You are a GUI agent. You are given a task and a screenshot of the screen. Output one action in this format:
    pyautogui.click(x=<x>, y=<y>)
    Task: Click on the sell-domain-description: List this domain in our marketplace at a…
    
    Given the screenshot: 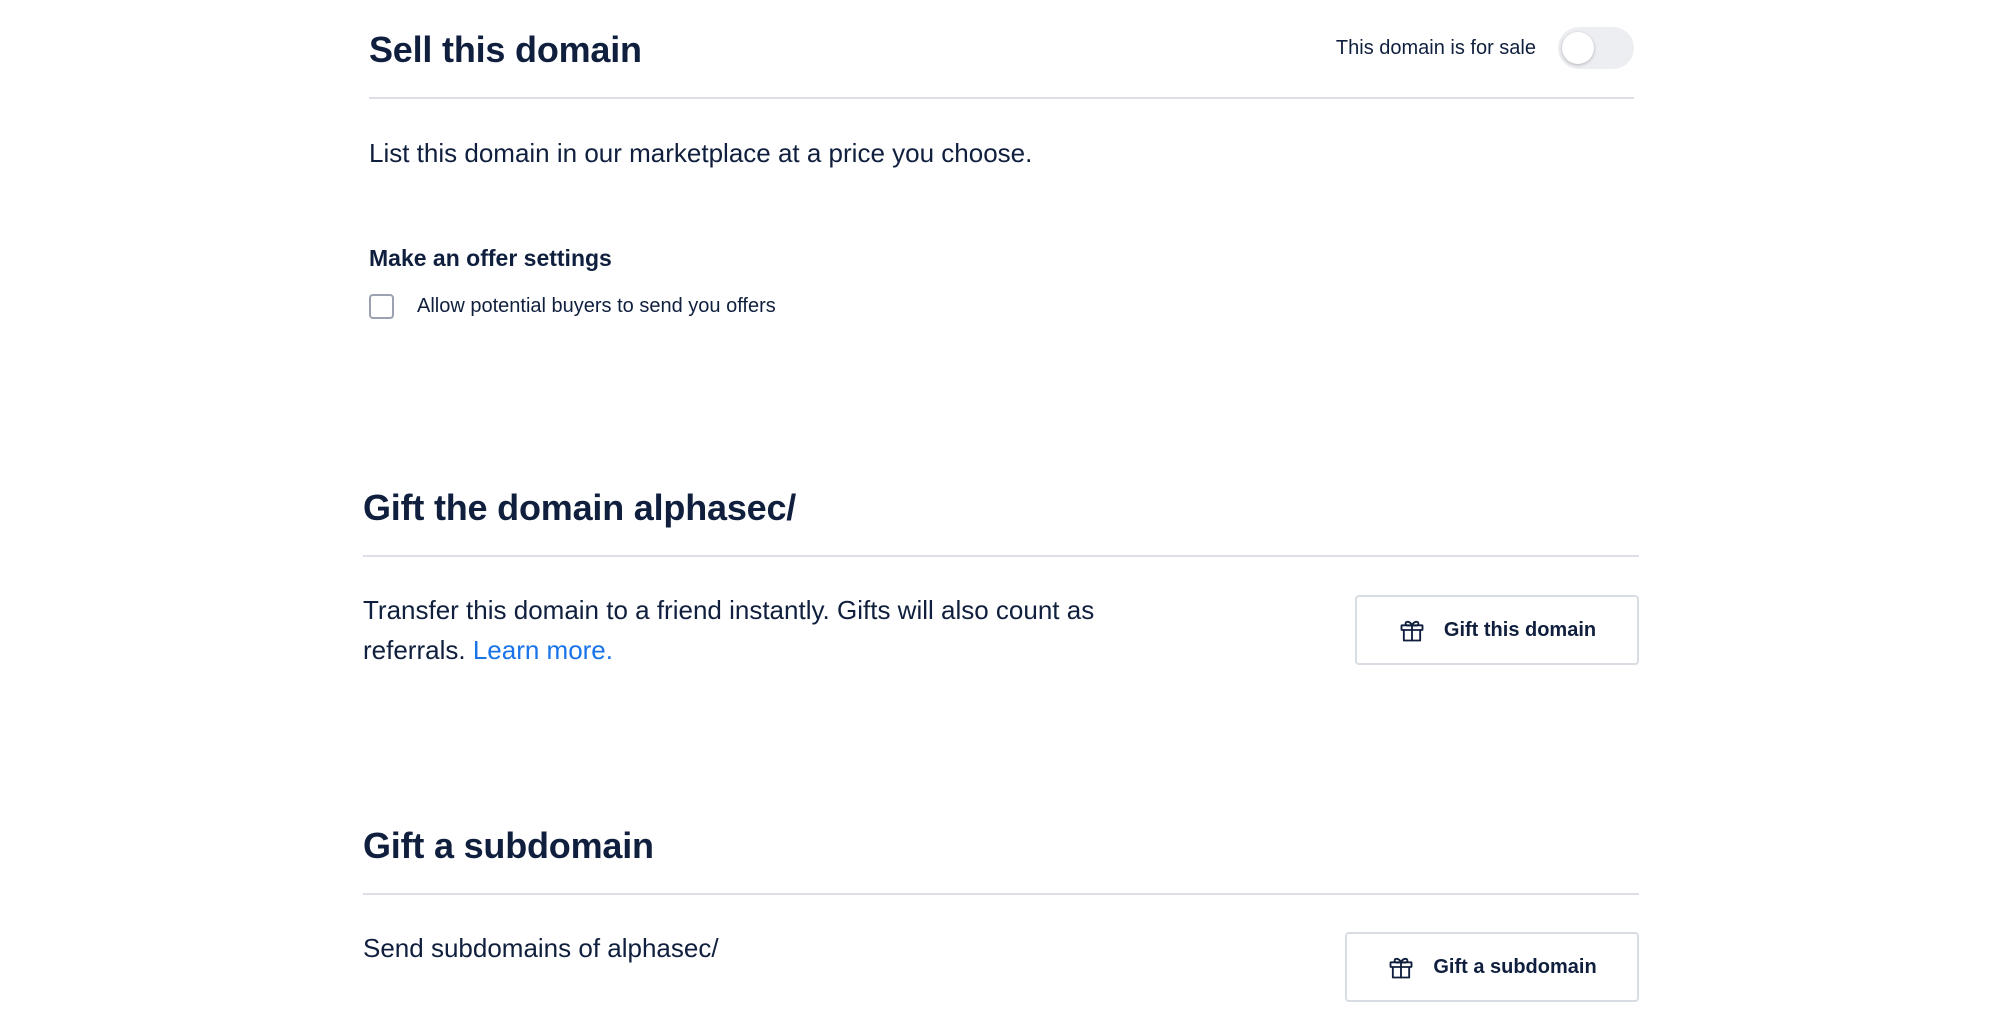 What is the action you would take?
    pyautogui.click(x=701, y=153)
    